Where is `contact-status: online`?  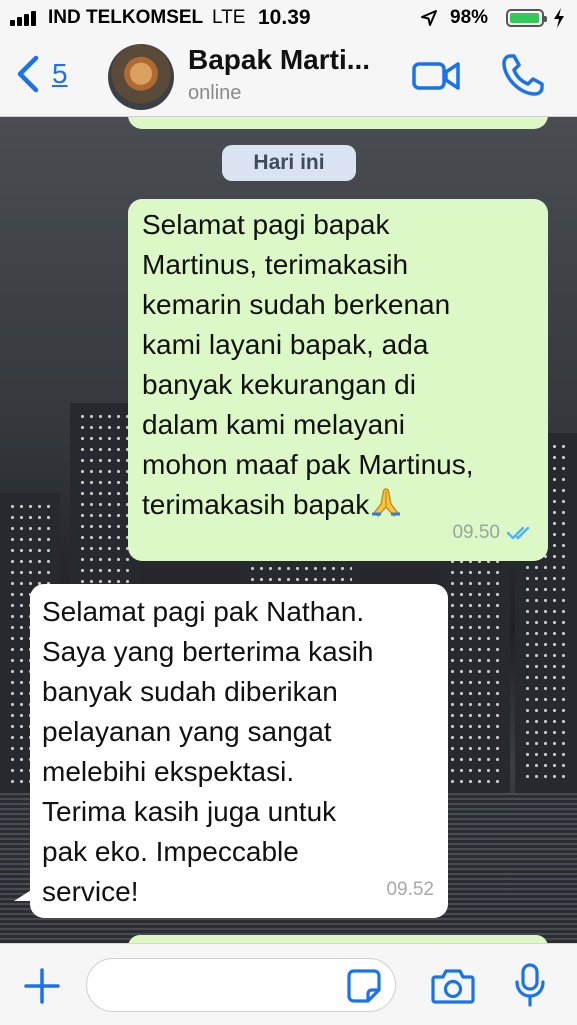
contact-status: online is located at coordinates (215, 93).